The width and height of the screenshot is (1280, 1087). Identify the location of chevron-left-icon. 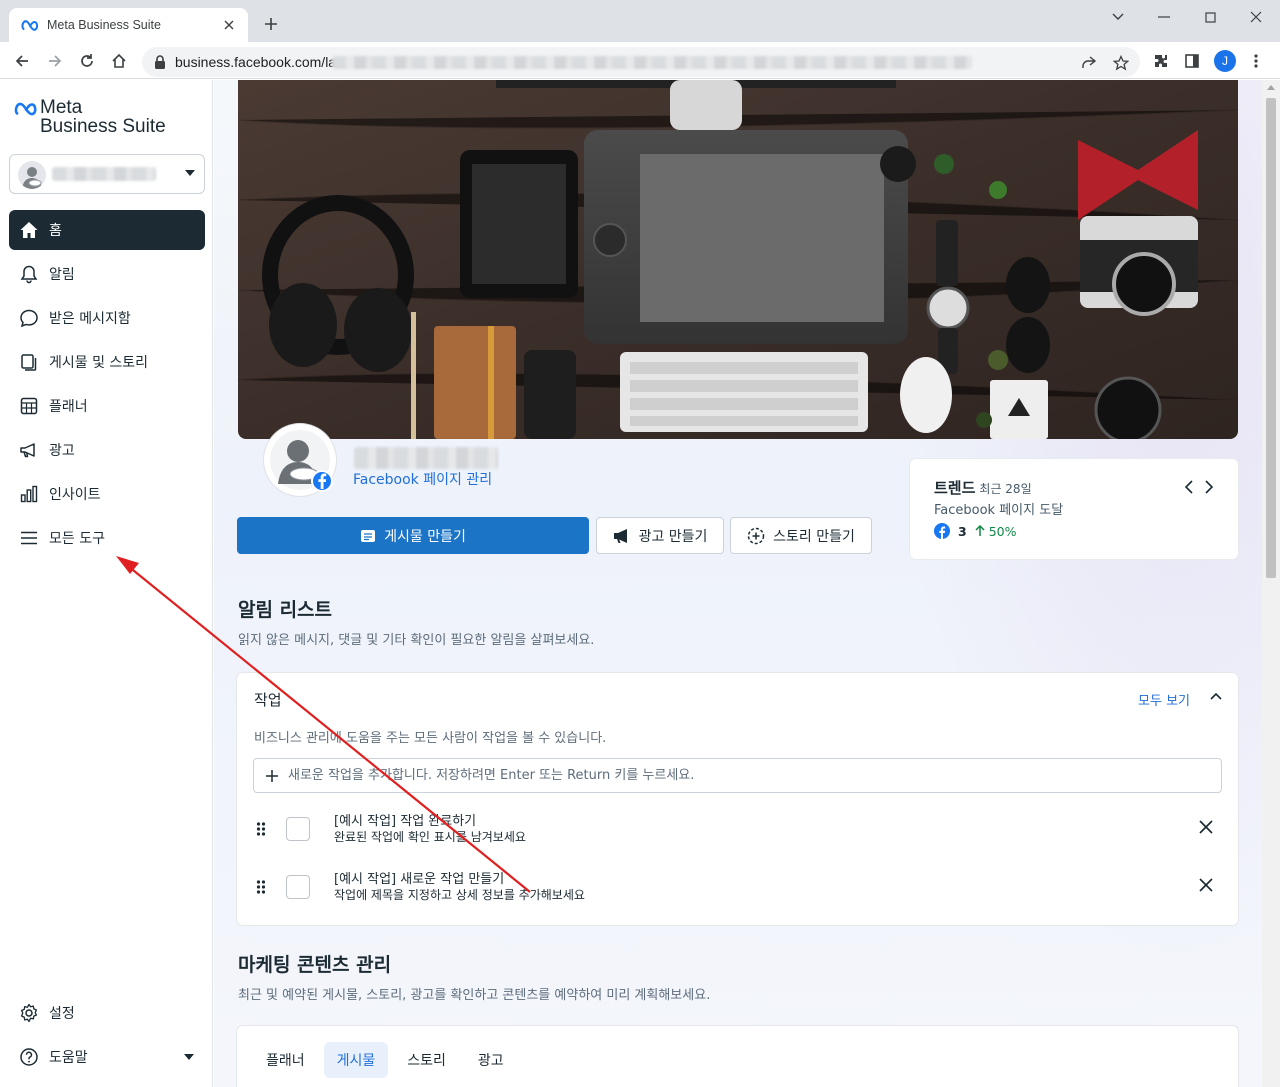
(1189, 487).